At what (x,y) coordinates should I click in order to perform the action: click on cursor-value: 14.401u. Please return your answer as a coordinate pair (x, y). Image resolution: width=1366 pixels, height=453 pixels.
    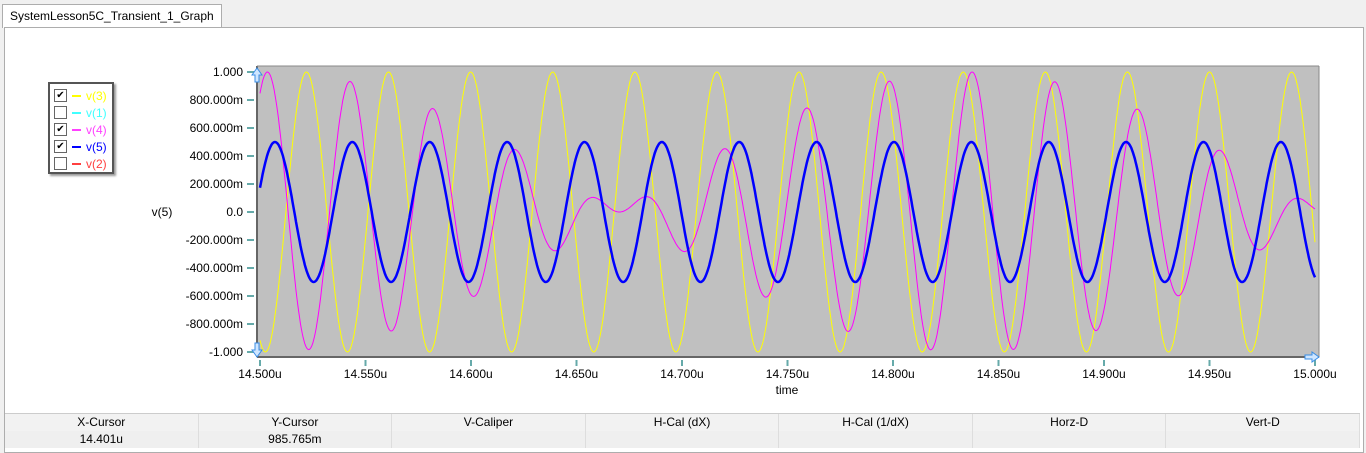
    Looking at the image, I should click on (102, 439).